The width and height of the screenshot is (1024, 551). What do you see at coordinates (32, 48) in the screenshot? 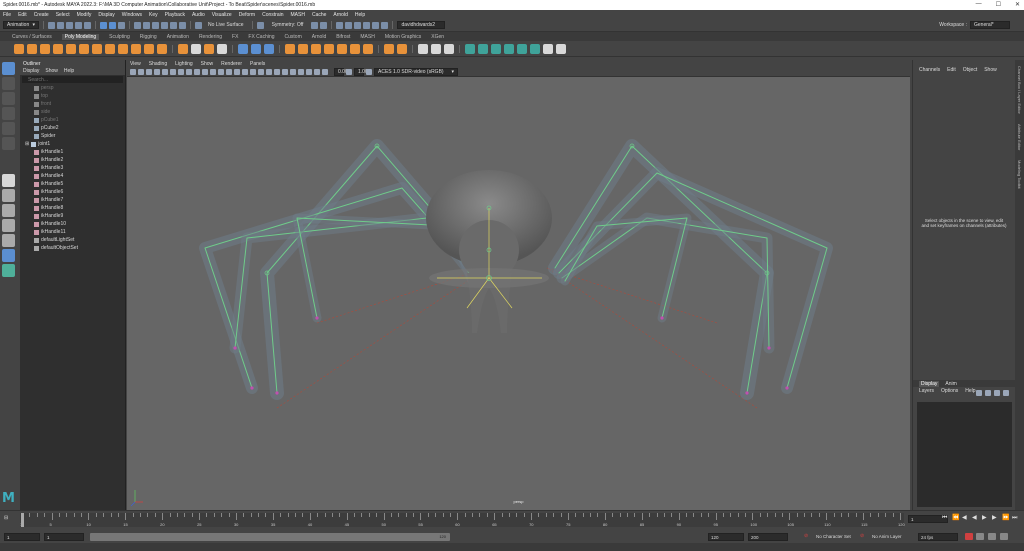
I see `cube-icon` at bounding box center [32, 48].